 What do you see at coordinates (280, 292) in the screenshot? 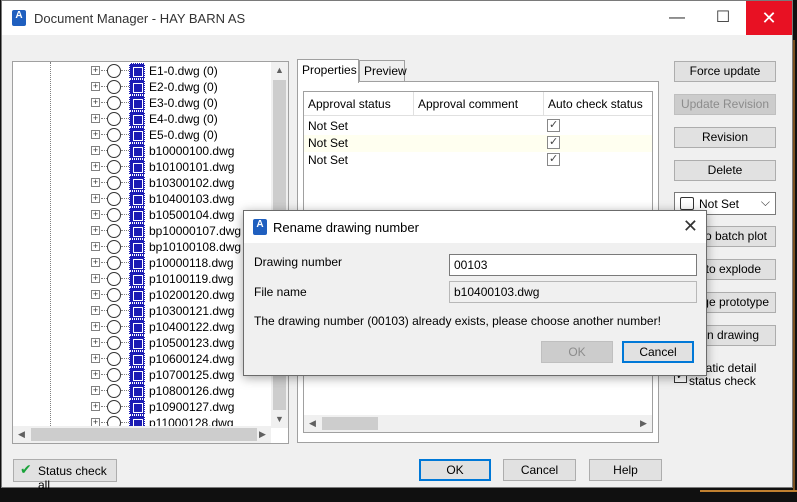
I see `file-name-label: File name` at bounding box center [280, 292].